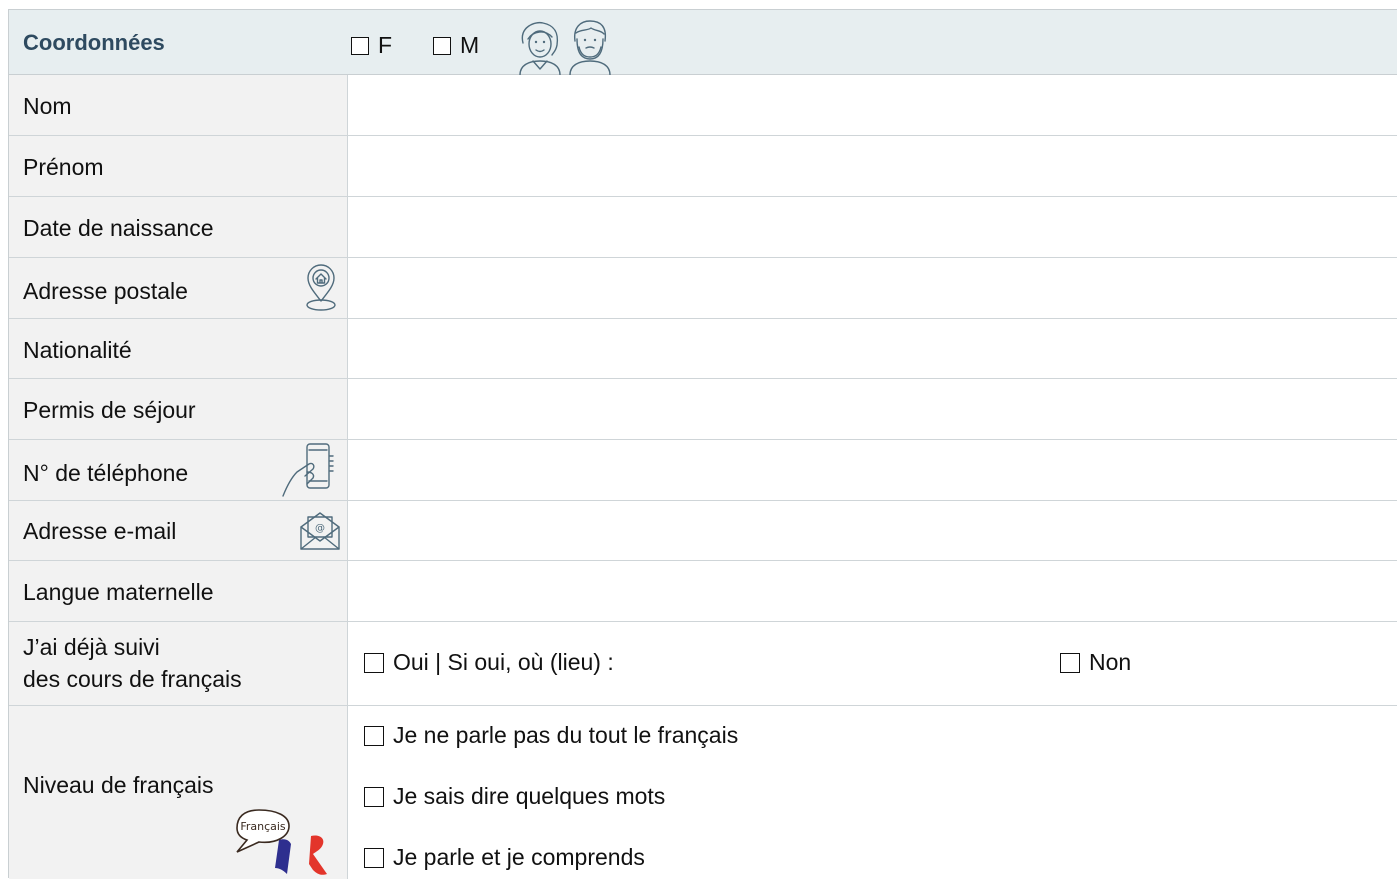 Image resolution: width=1397 pixels, height=879 pixels. What do you see at coordinates (519, 857) in the screenshot?
I see `level-option-3-label: Je parle et je comprends` at bounding box center [519, 857].